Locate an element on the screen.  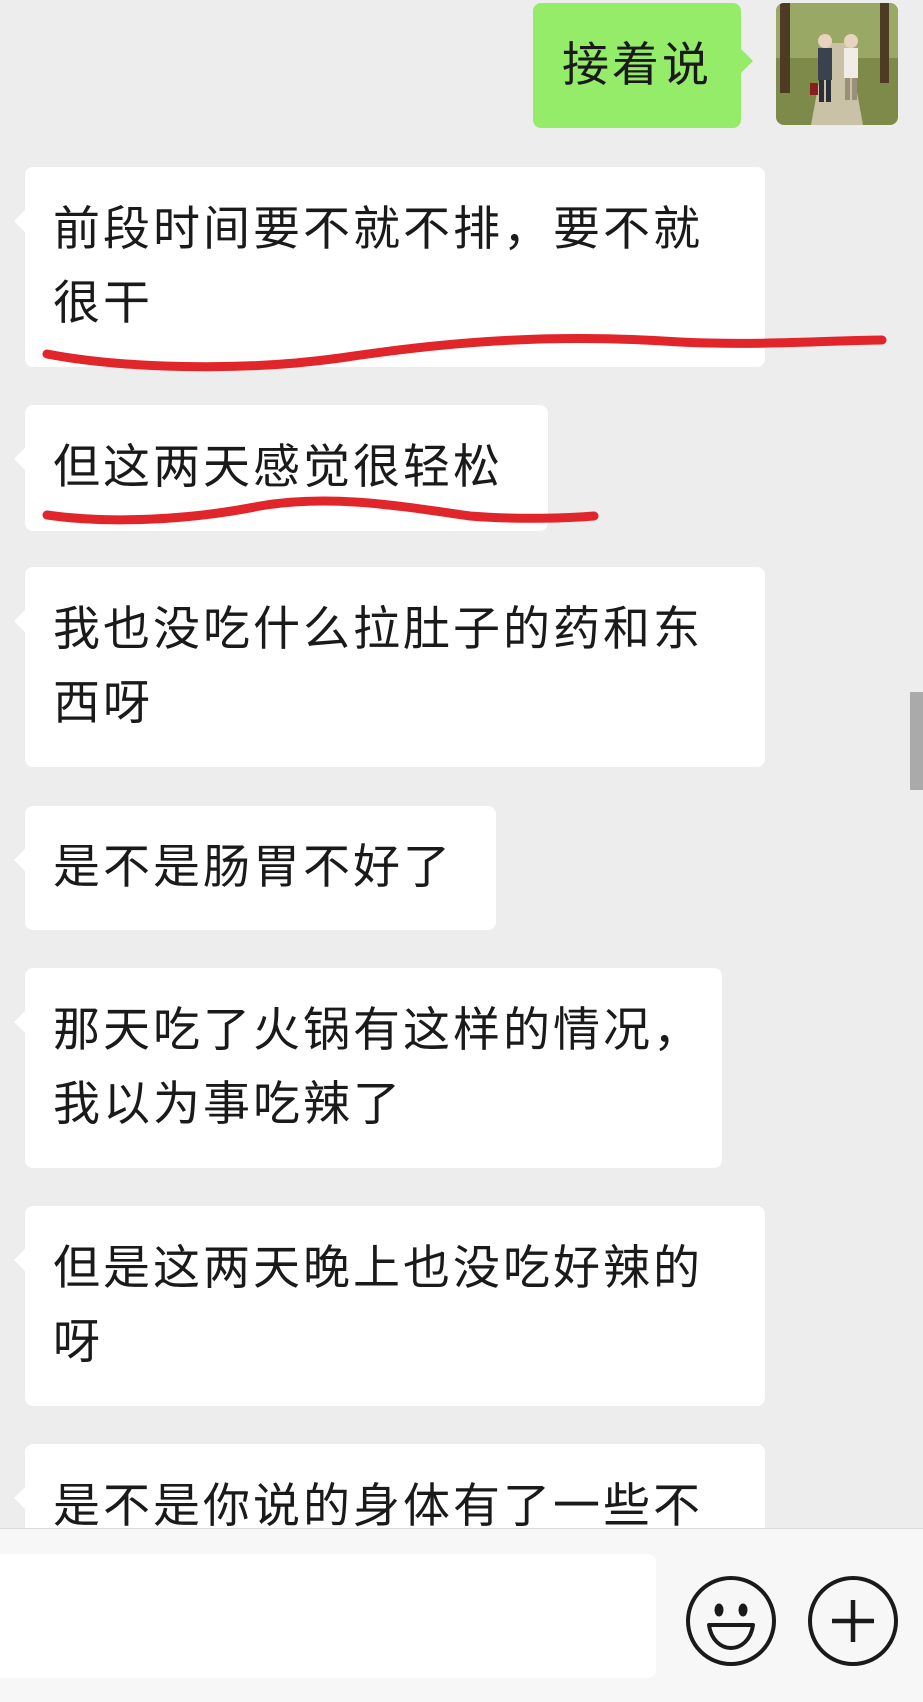
message-line: 是不是你说的身体有了一些不 is located at coordinates (378, 1503).